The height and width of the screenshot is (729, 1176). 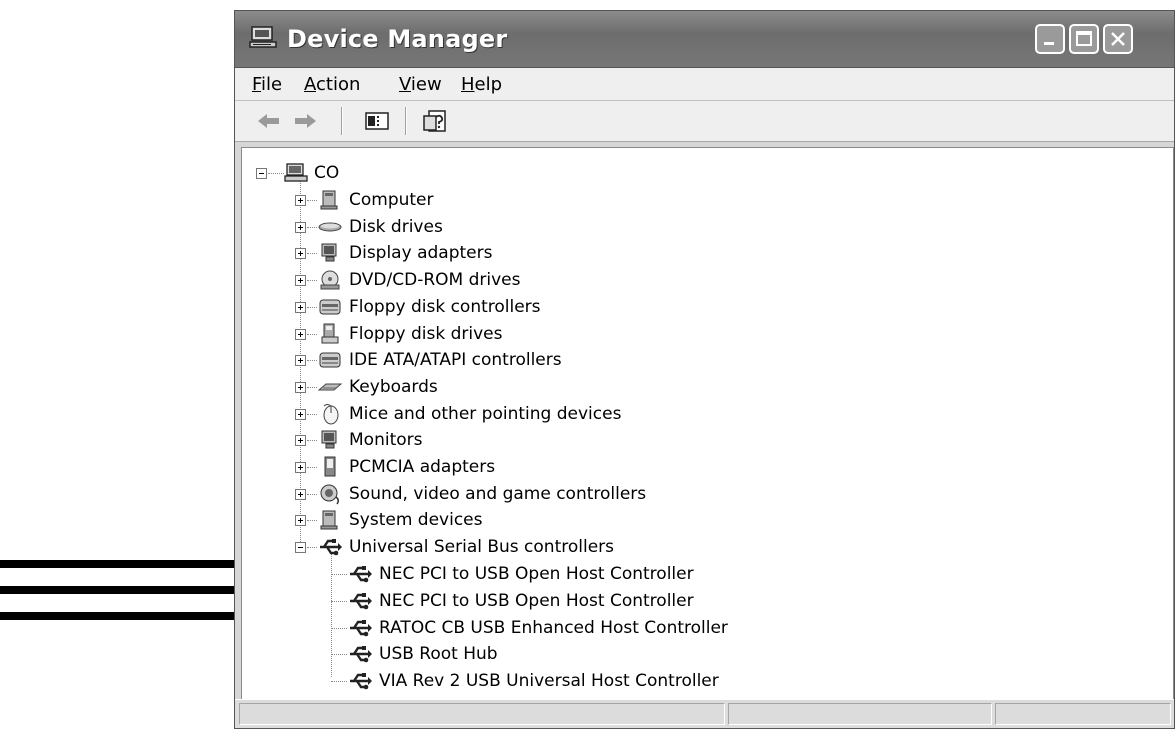 I want to click on pcmcia-icon, so click(x=330, y=466).